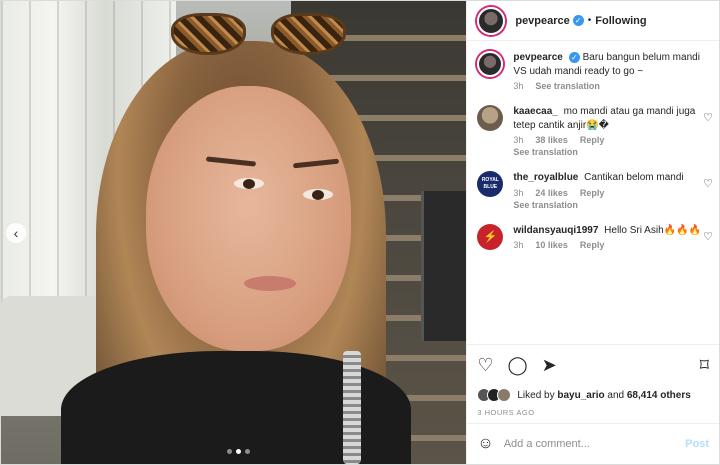 This screenshot has height=465, width=720. What do you see at coordinates (518, 86) in the screenshot?
I see `caption-time: 3h` at bounding box center [518, 86].